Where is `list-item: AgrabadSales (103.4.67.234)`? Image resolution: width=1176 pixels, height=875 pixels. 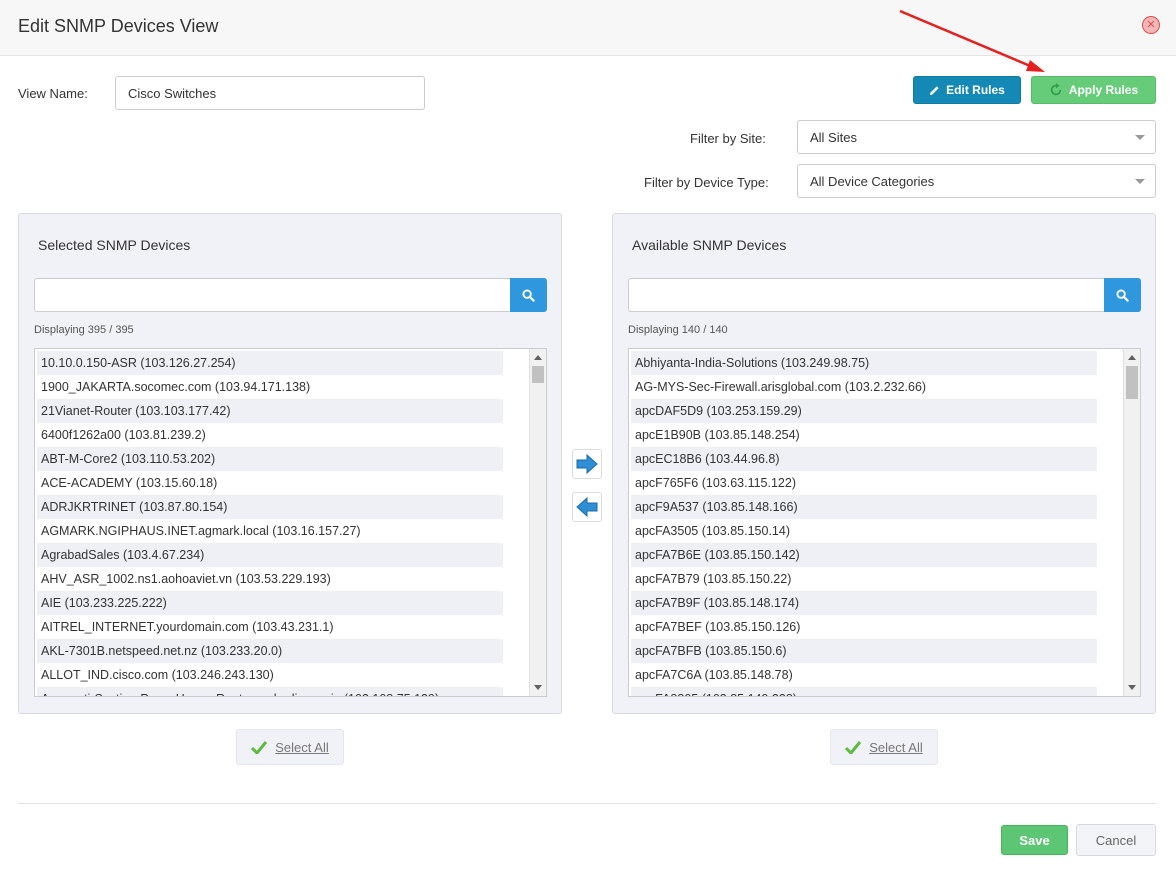
list-item: AgrabadSales (103.4.67.234) is located at coordinates (270, 555).